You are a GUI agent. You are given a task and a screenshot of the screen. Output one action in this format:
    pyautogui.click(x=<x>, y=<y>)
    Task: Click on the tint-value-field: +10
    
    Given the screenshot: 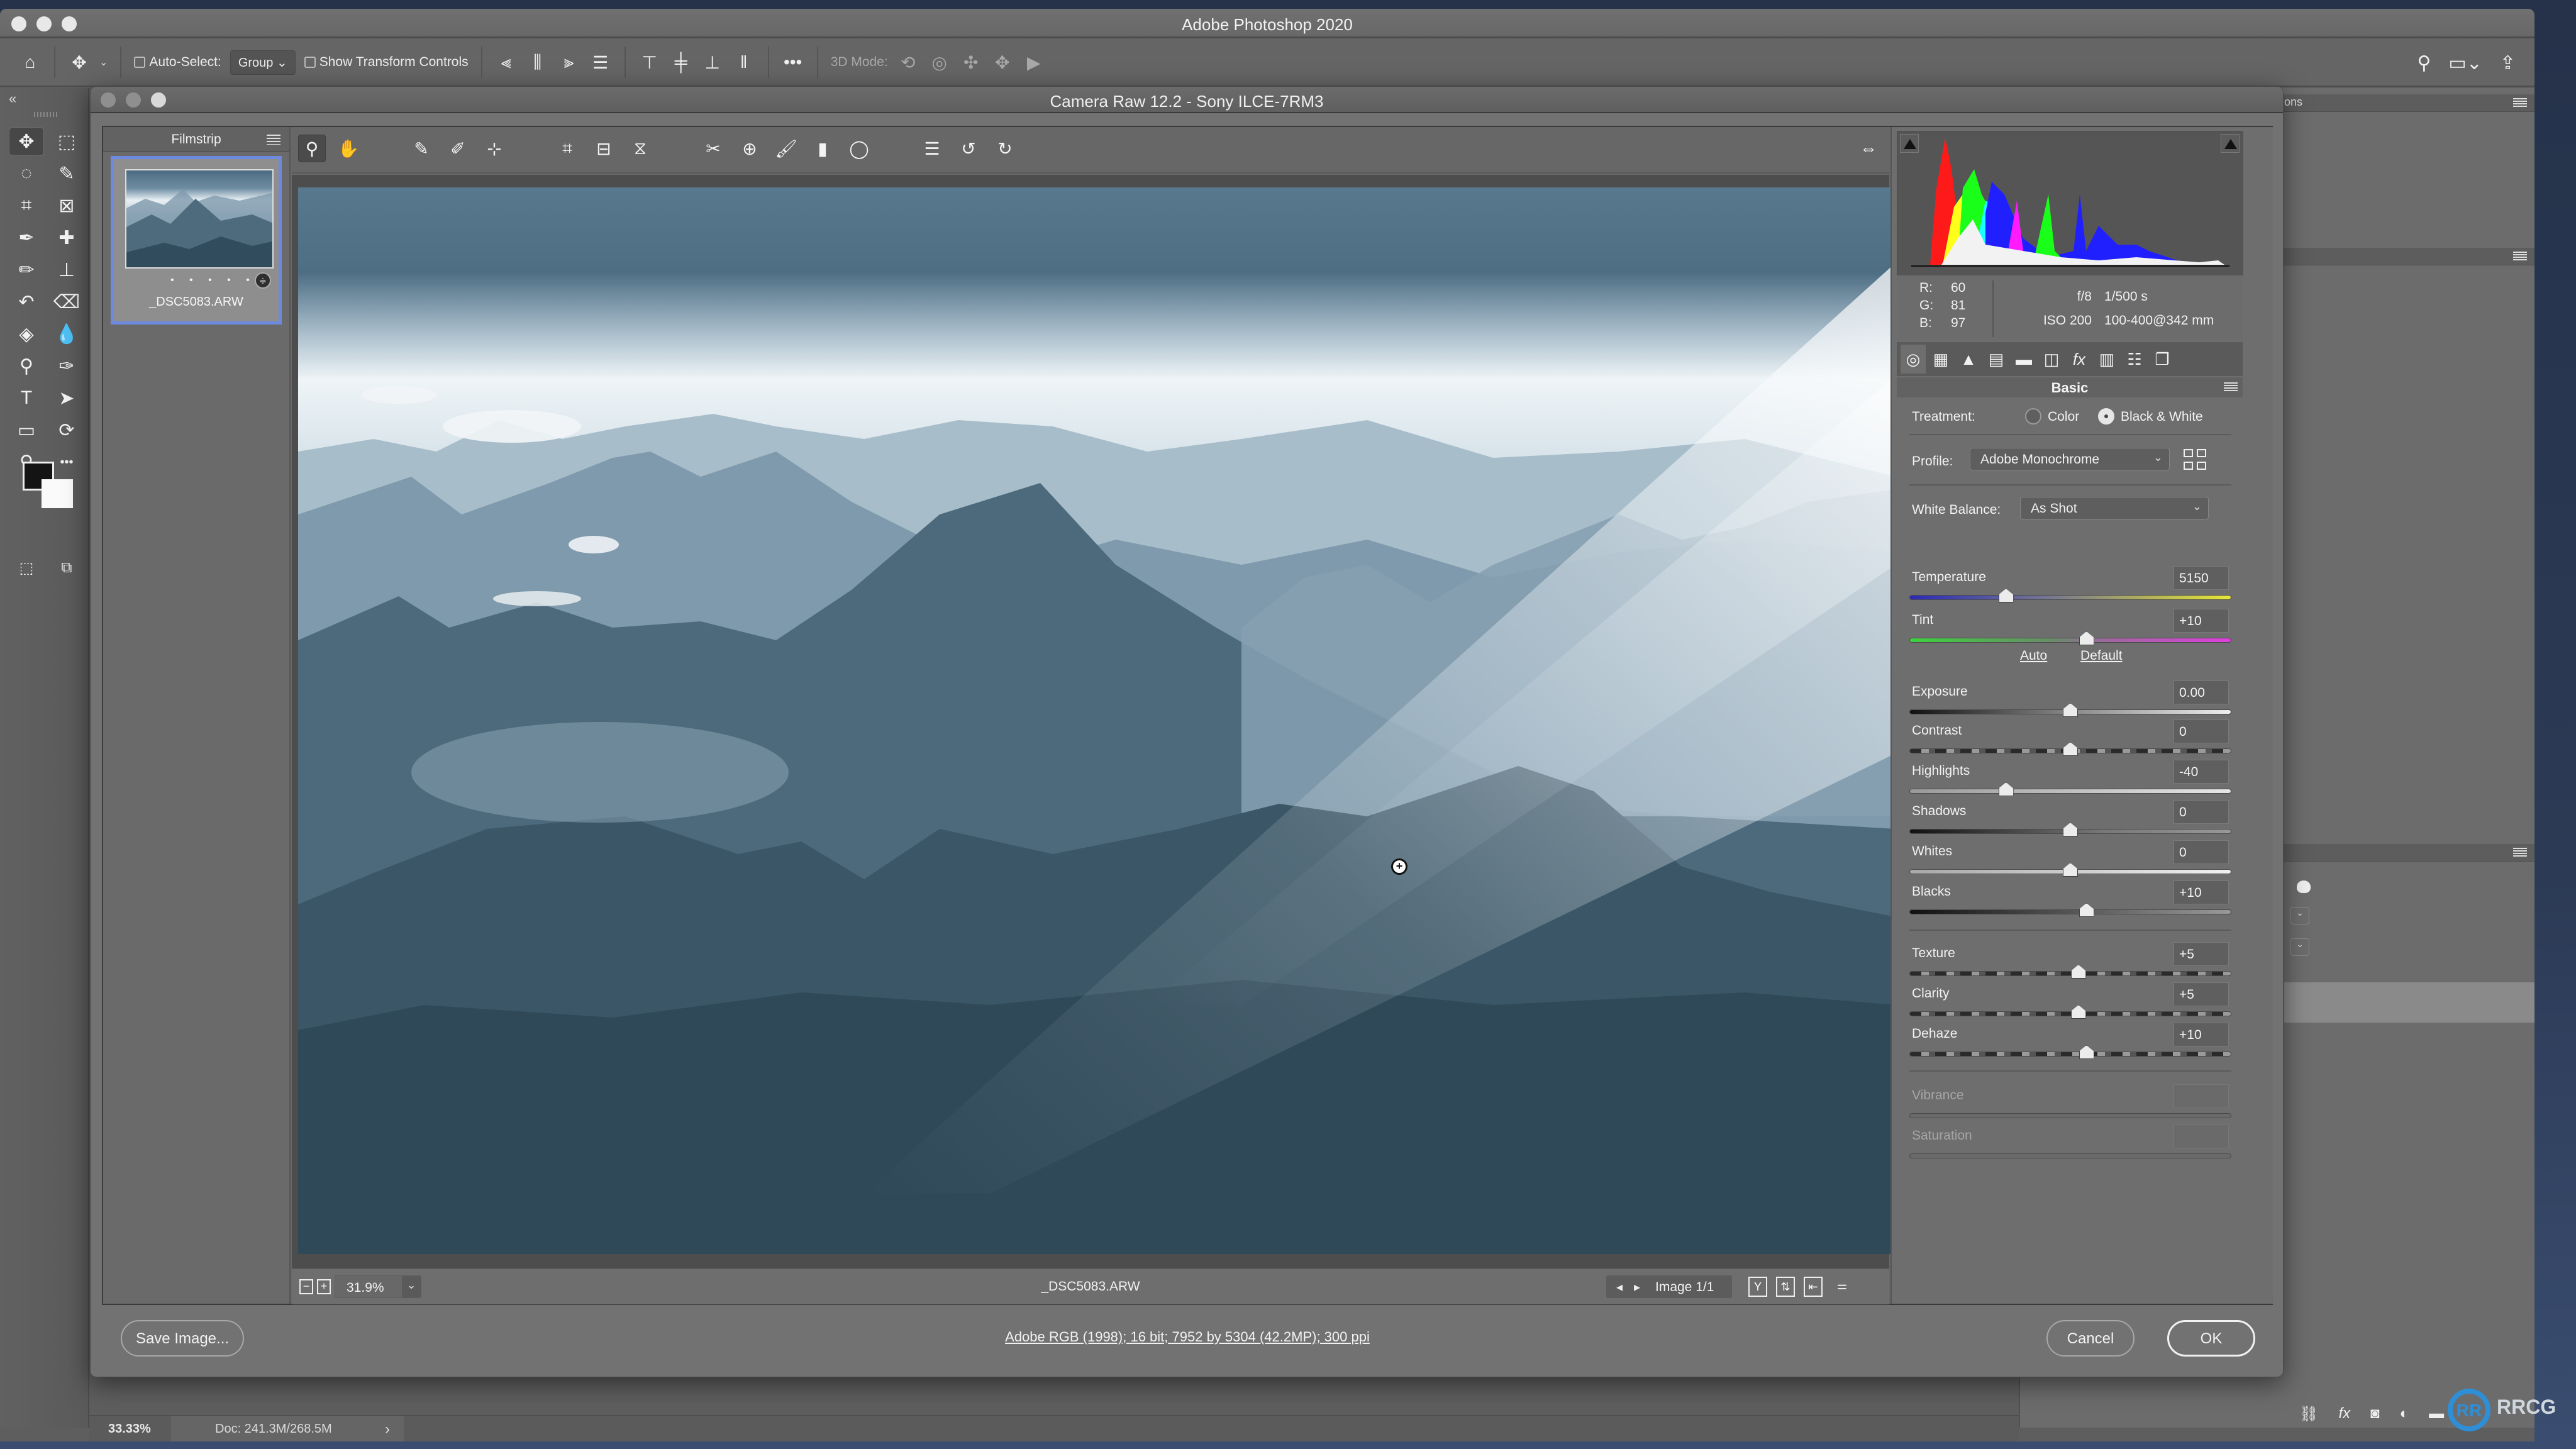 What is the action you would take?
    pyautogui.click(x=2201, y=621)
    